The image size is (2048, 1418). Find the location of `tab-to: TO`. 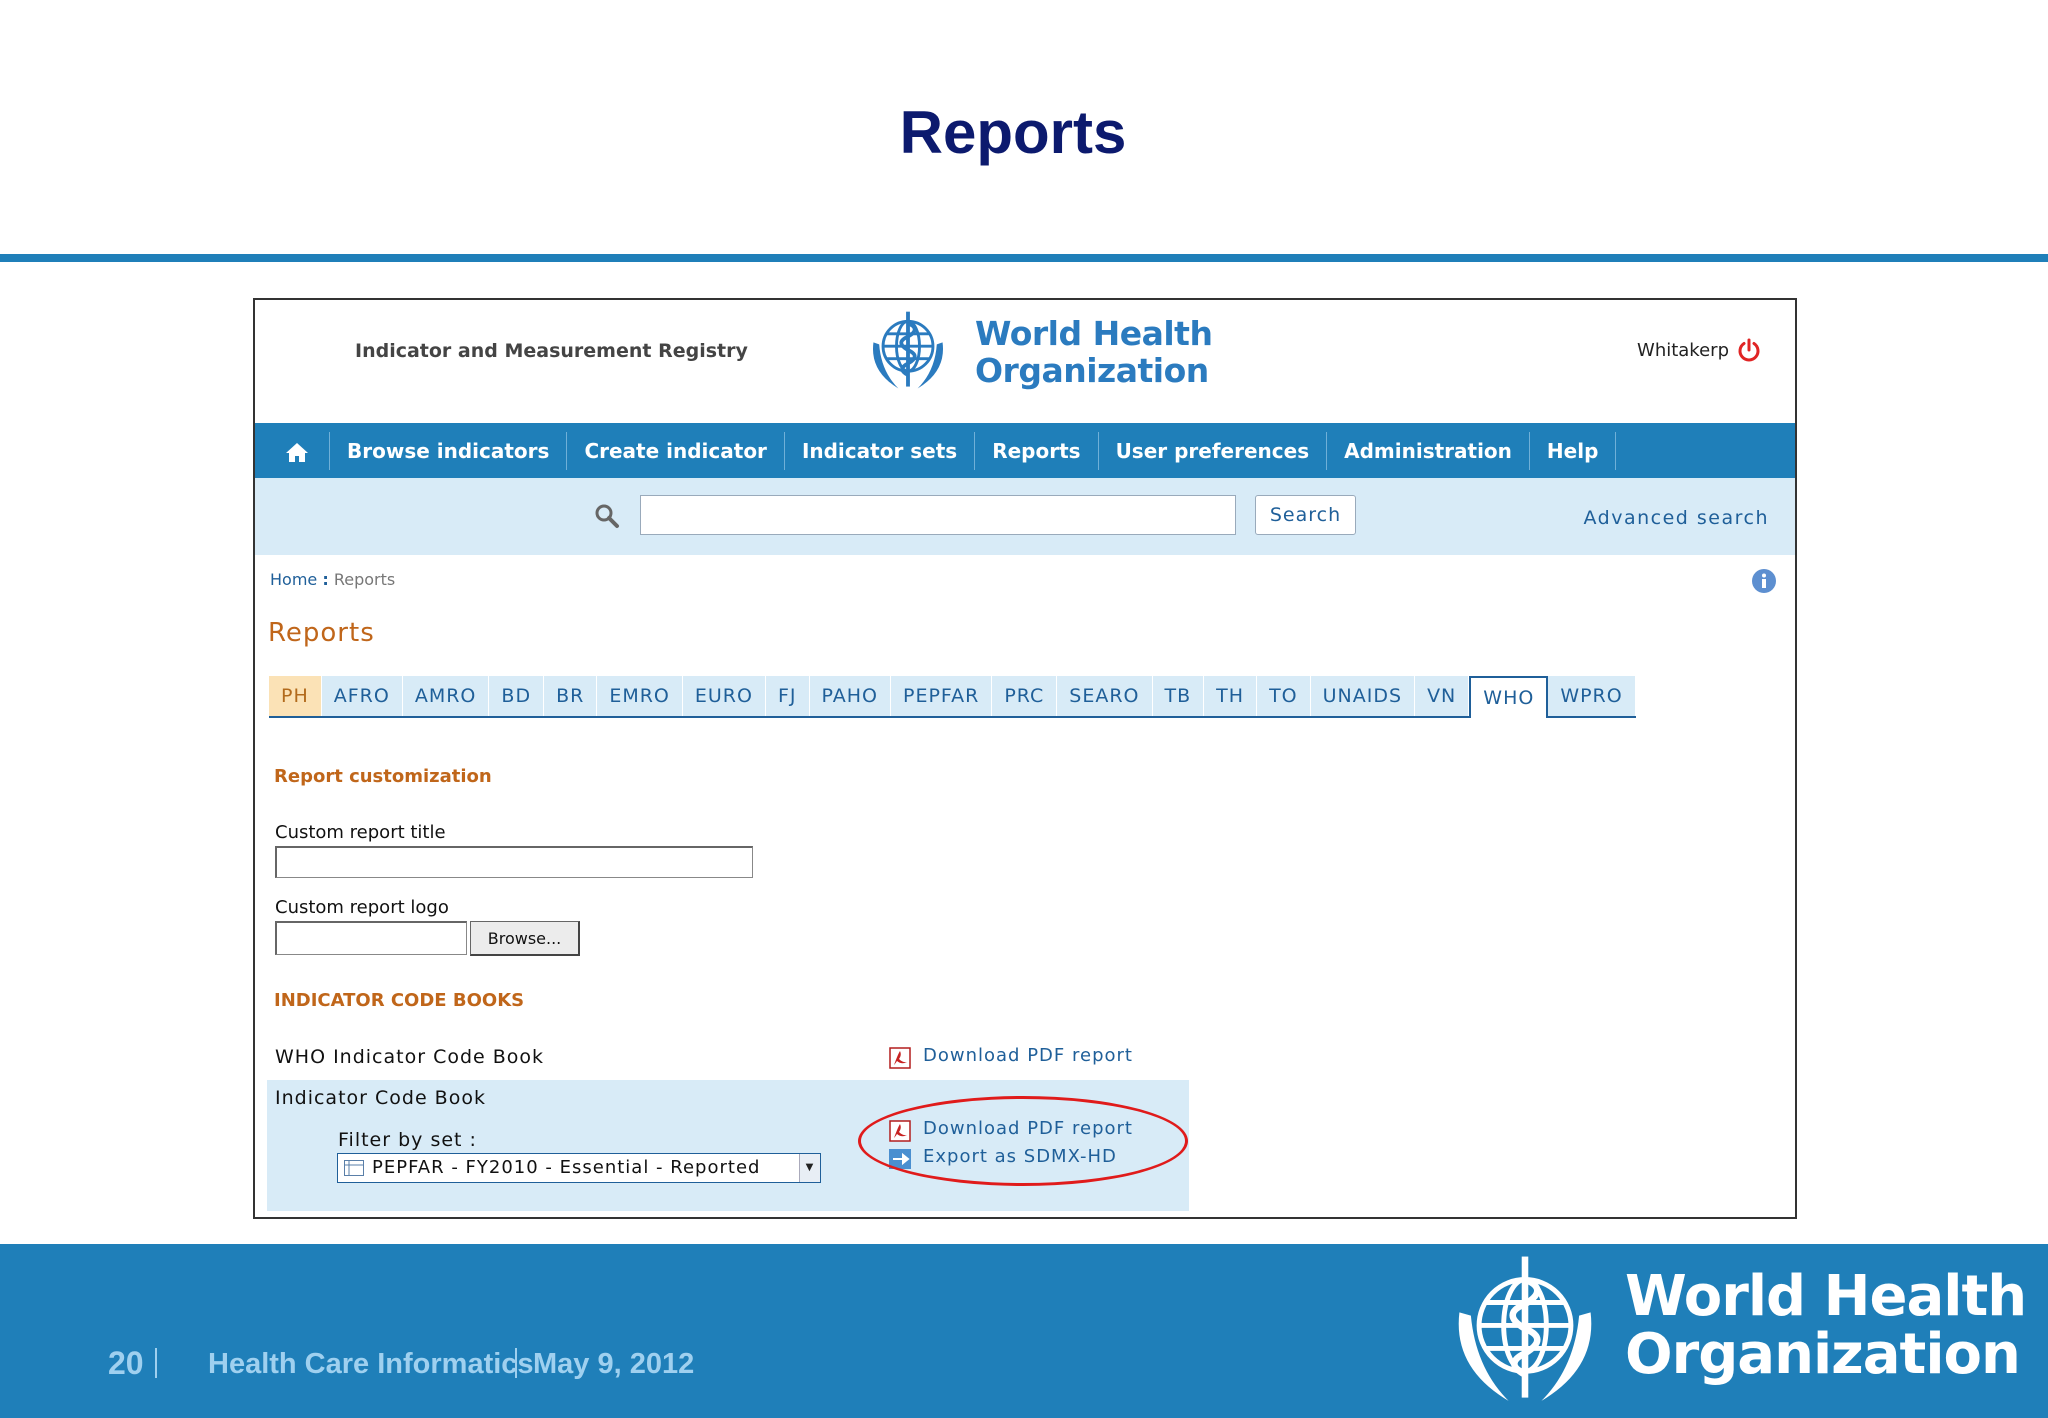

tab-to: TO is located at coordinates (1284, 696).